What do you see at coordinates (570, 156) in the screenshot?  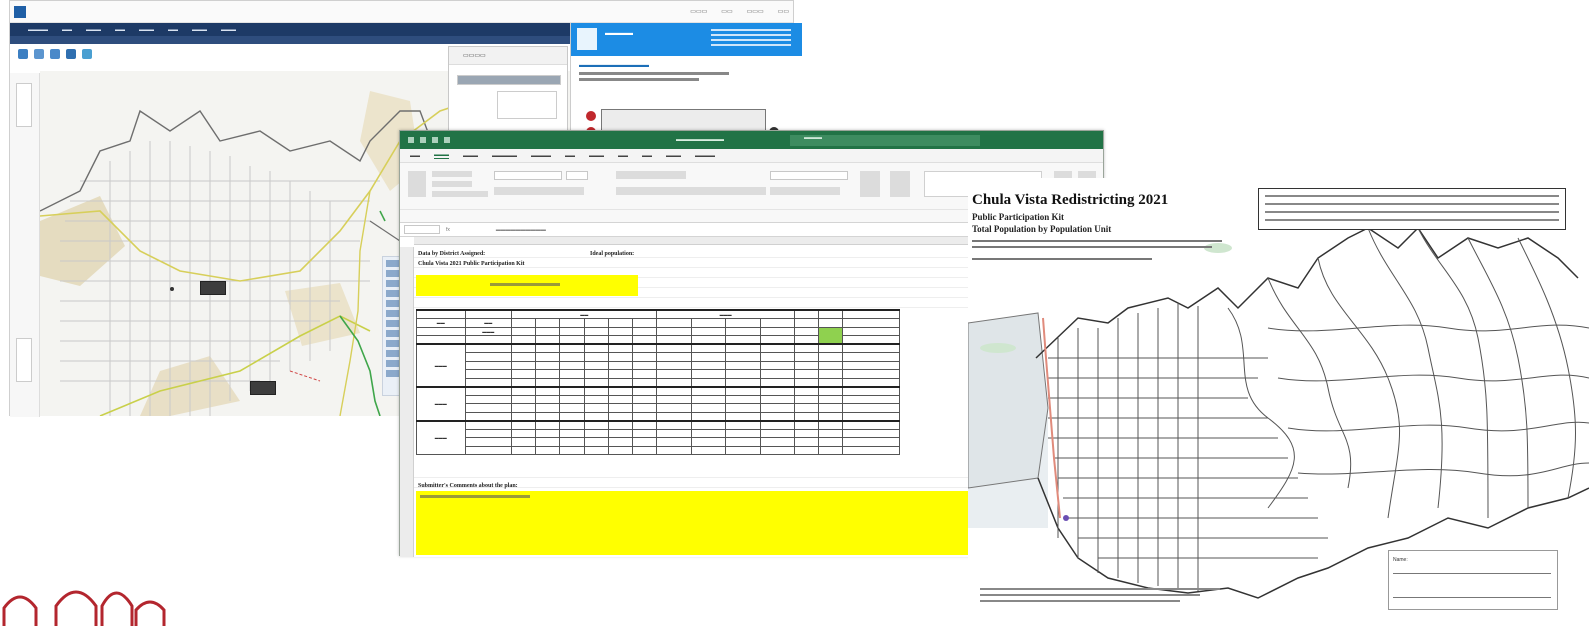 I see `tab-data: ▬▬` at bounding box center [570, 156].